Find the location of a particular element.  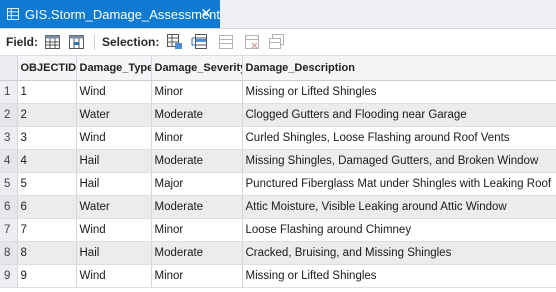

selection-label: Selection: is located at coordinates (131, 42).